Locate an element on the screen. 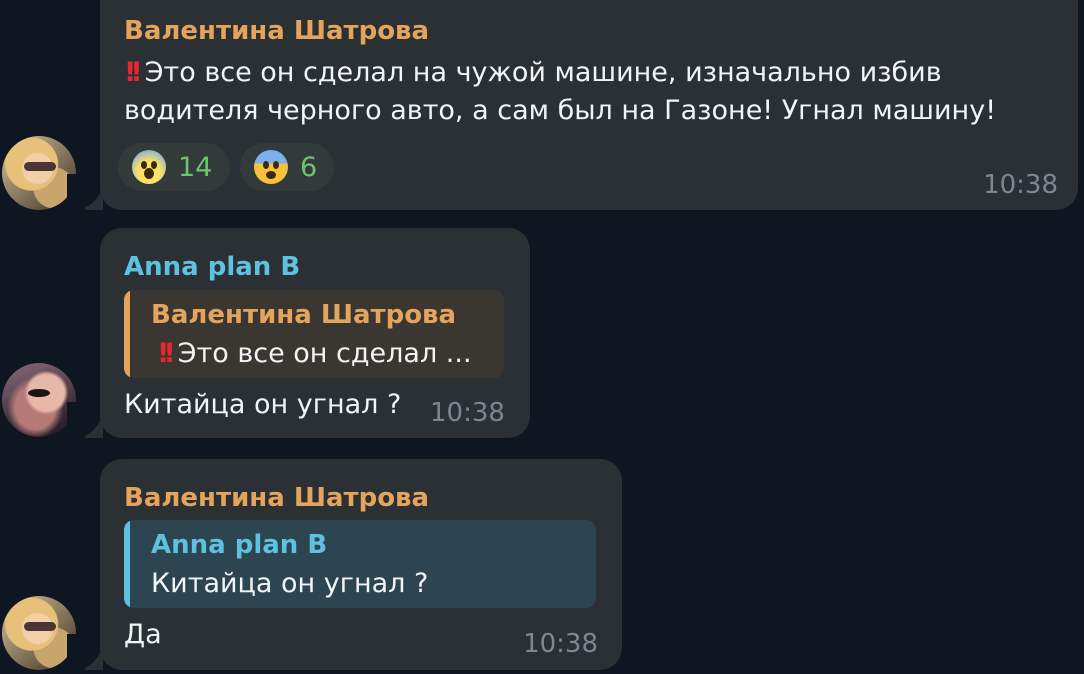  fearful-face-icon is located at coordinates (271, 167).